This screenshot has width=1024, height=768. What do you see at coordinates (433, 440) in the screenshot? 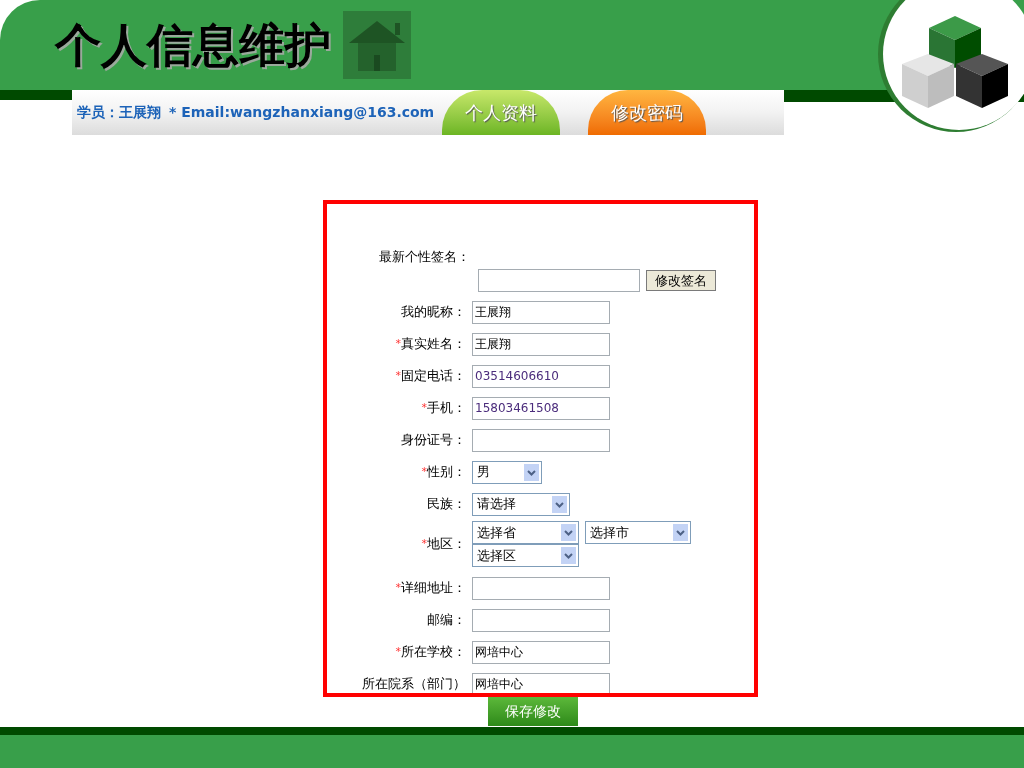
I see `field-label: 身份证号：` at bounding box center [433, 440].